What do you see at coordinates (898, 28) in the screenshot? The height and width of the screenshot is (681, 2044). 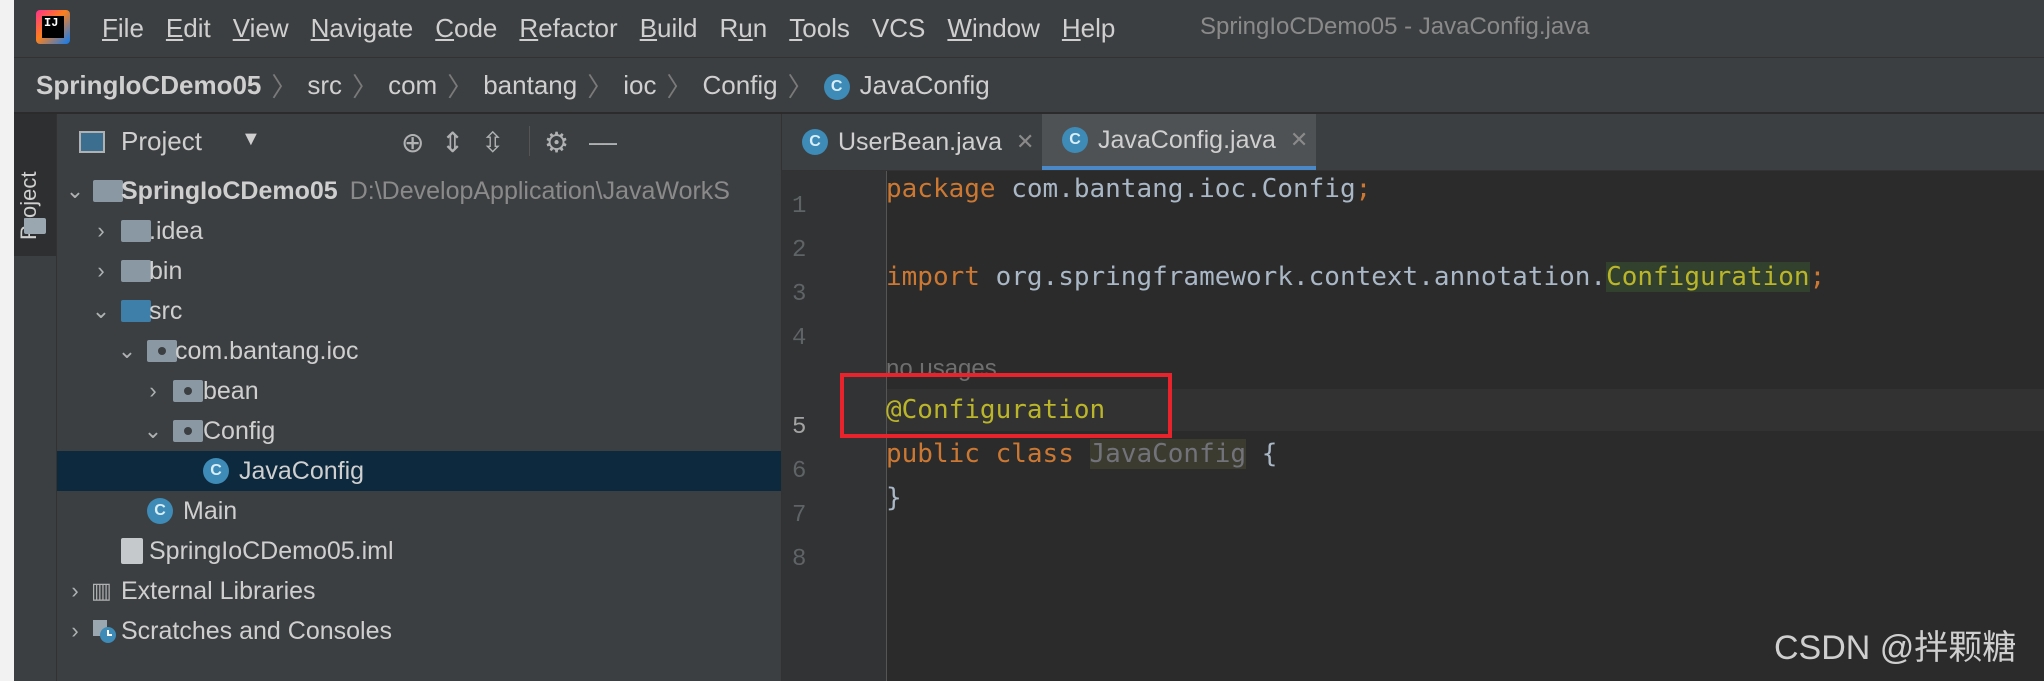 I see `menu-vcs: VCS` at bounding box center [898, 28].